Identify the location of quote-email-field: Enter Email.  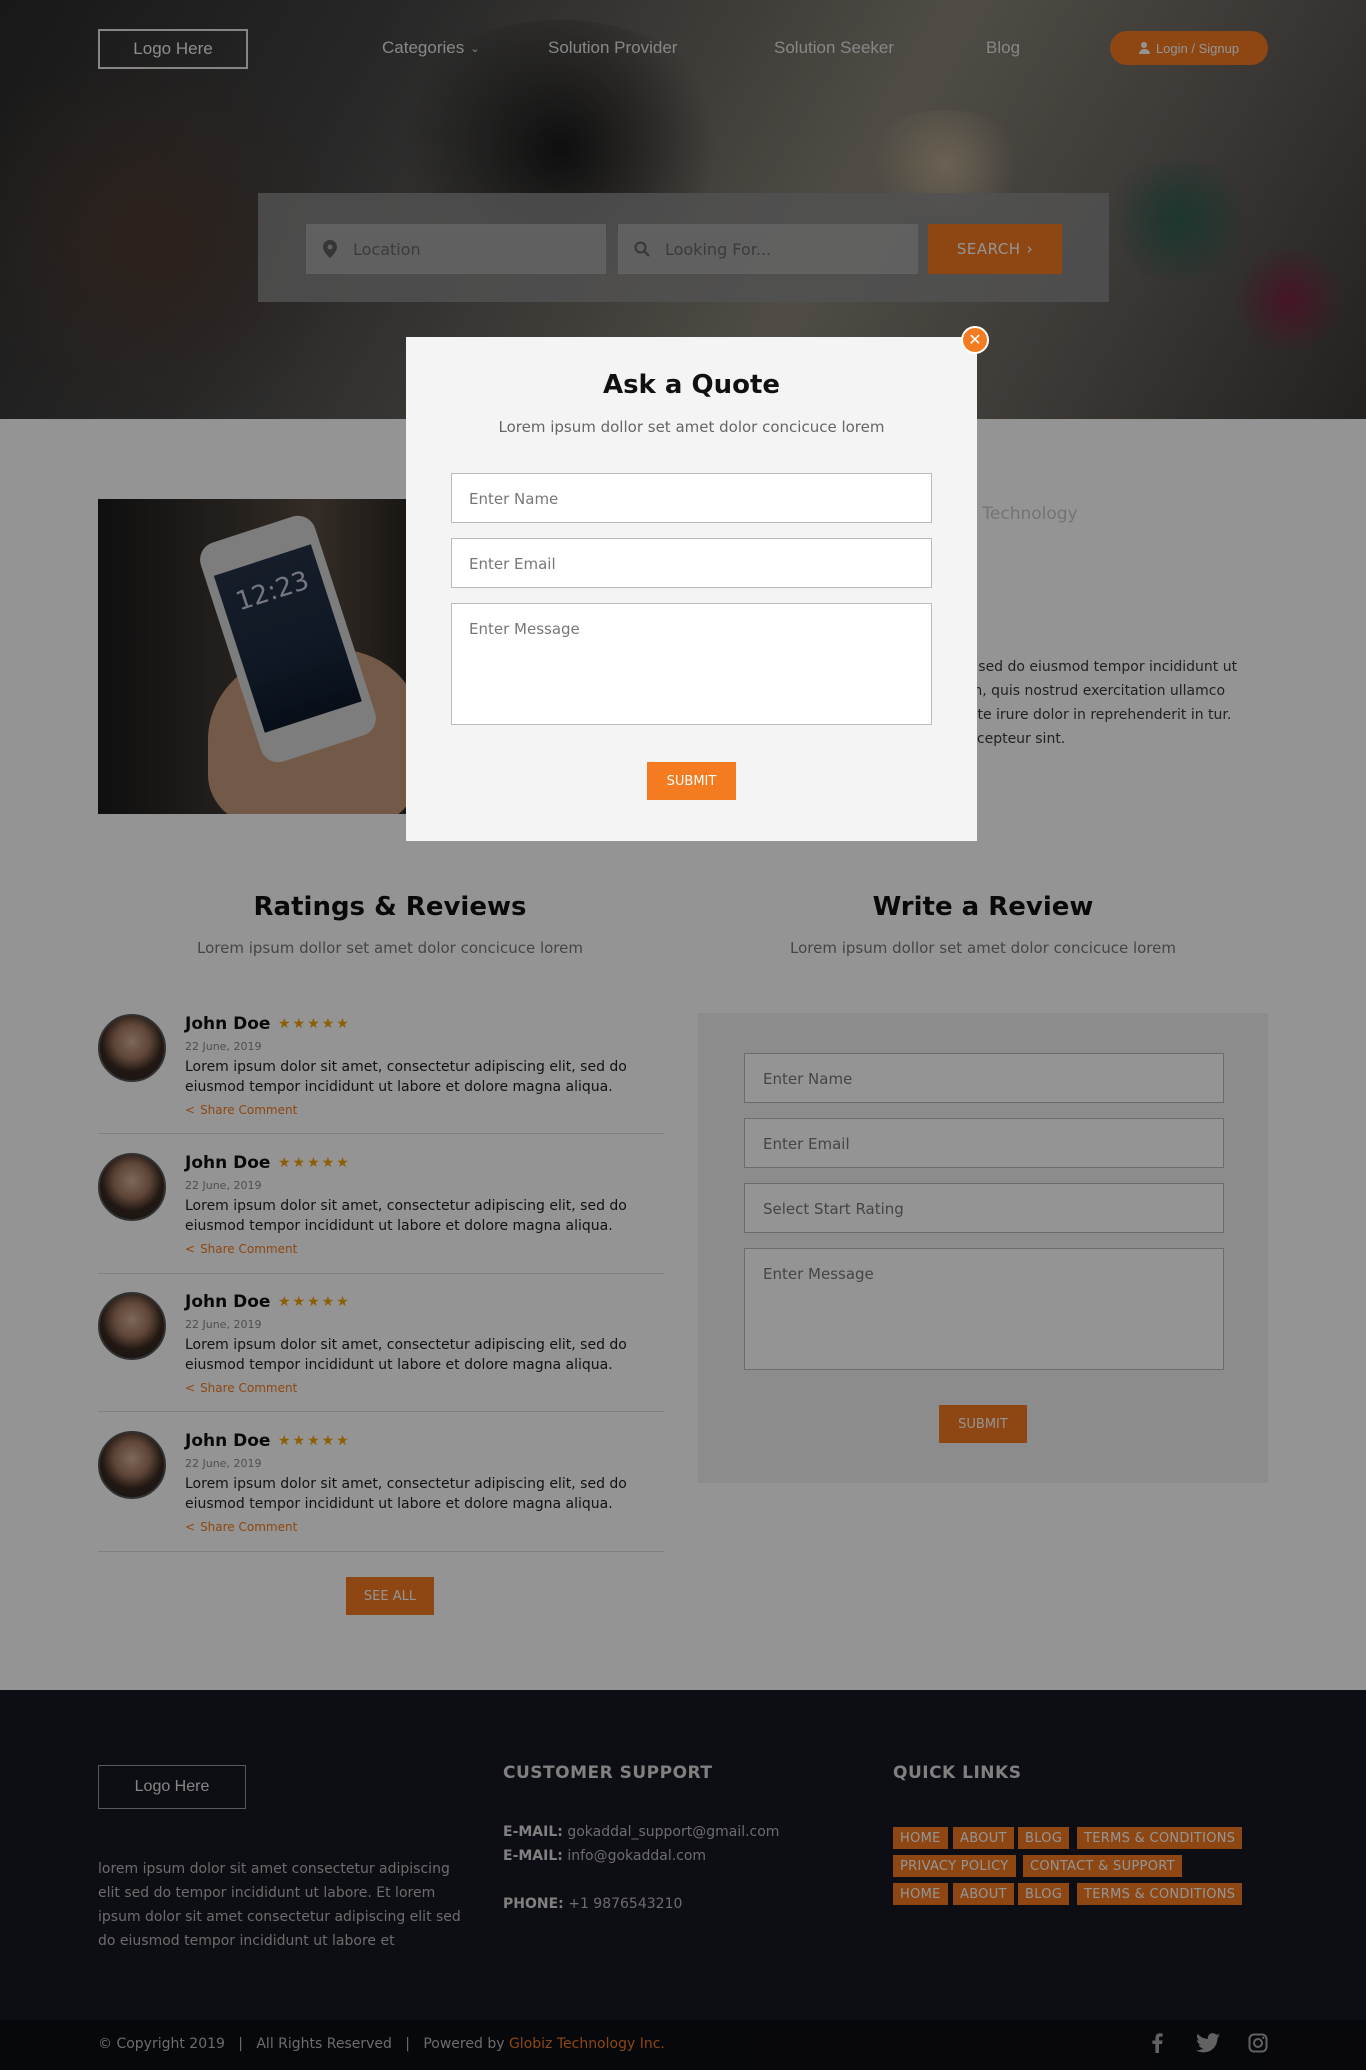
(691, 563).